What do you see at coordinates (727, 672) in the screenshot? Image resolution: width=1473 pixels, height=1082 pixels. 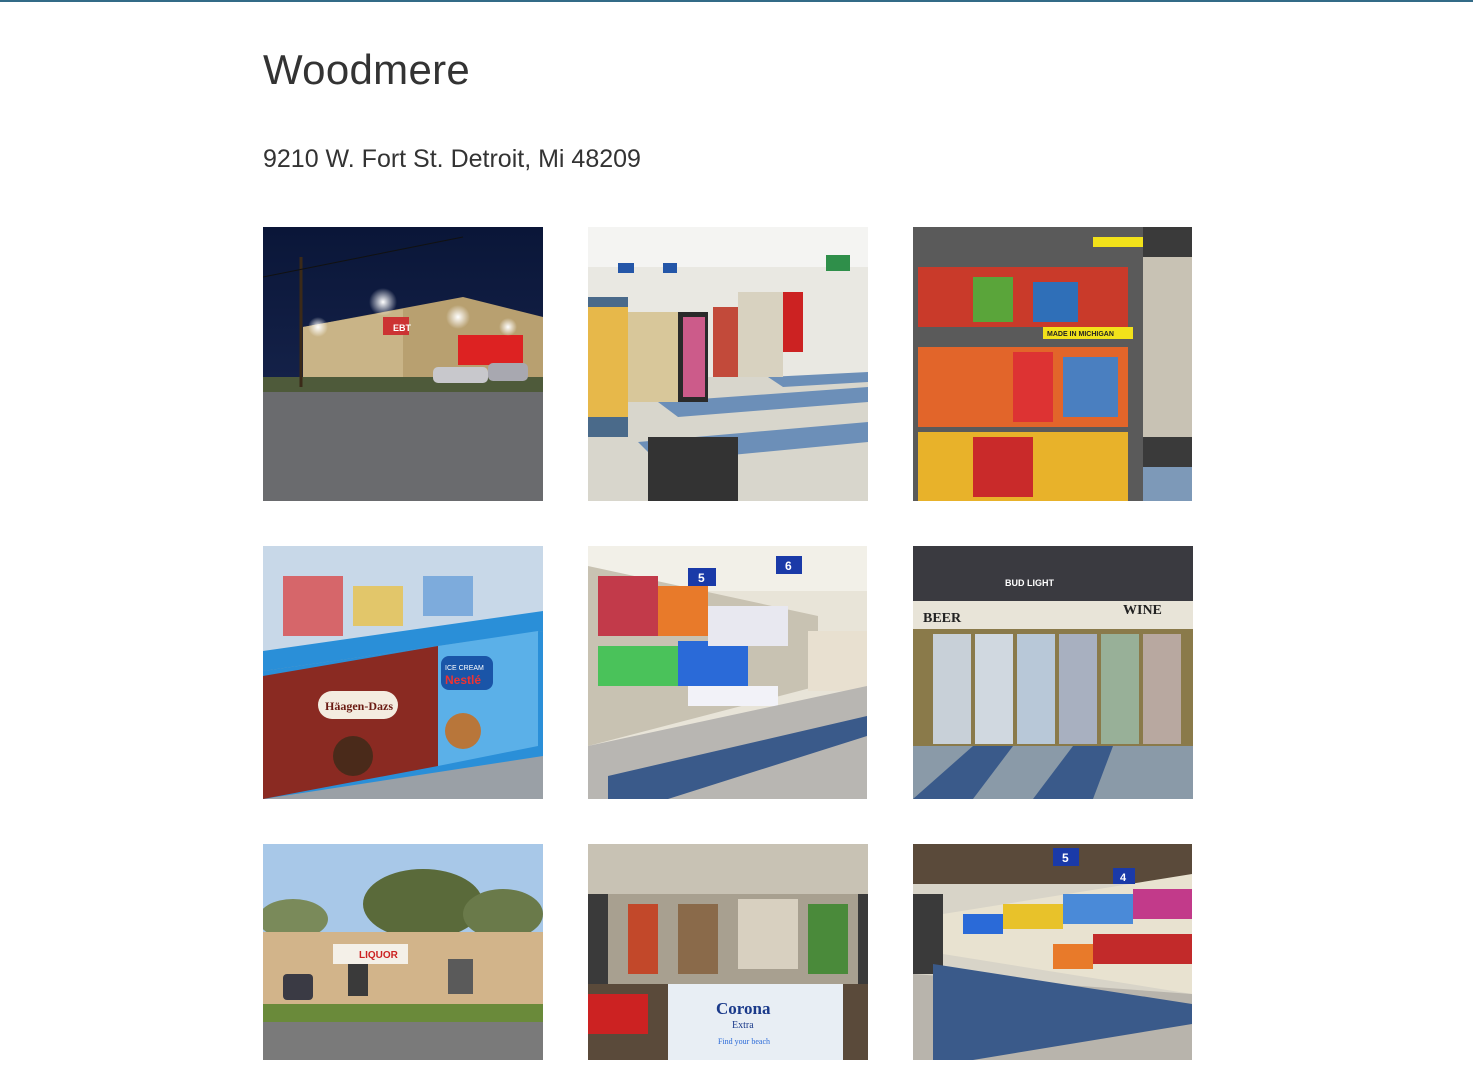 I see `photo-household-aisle: 5 6` at bounding box center [727, 672].